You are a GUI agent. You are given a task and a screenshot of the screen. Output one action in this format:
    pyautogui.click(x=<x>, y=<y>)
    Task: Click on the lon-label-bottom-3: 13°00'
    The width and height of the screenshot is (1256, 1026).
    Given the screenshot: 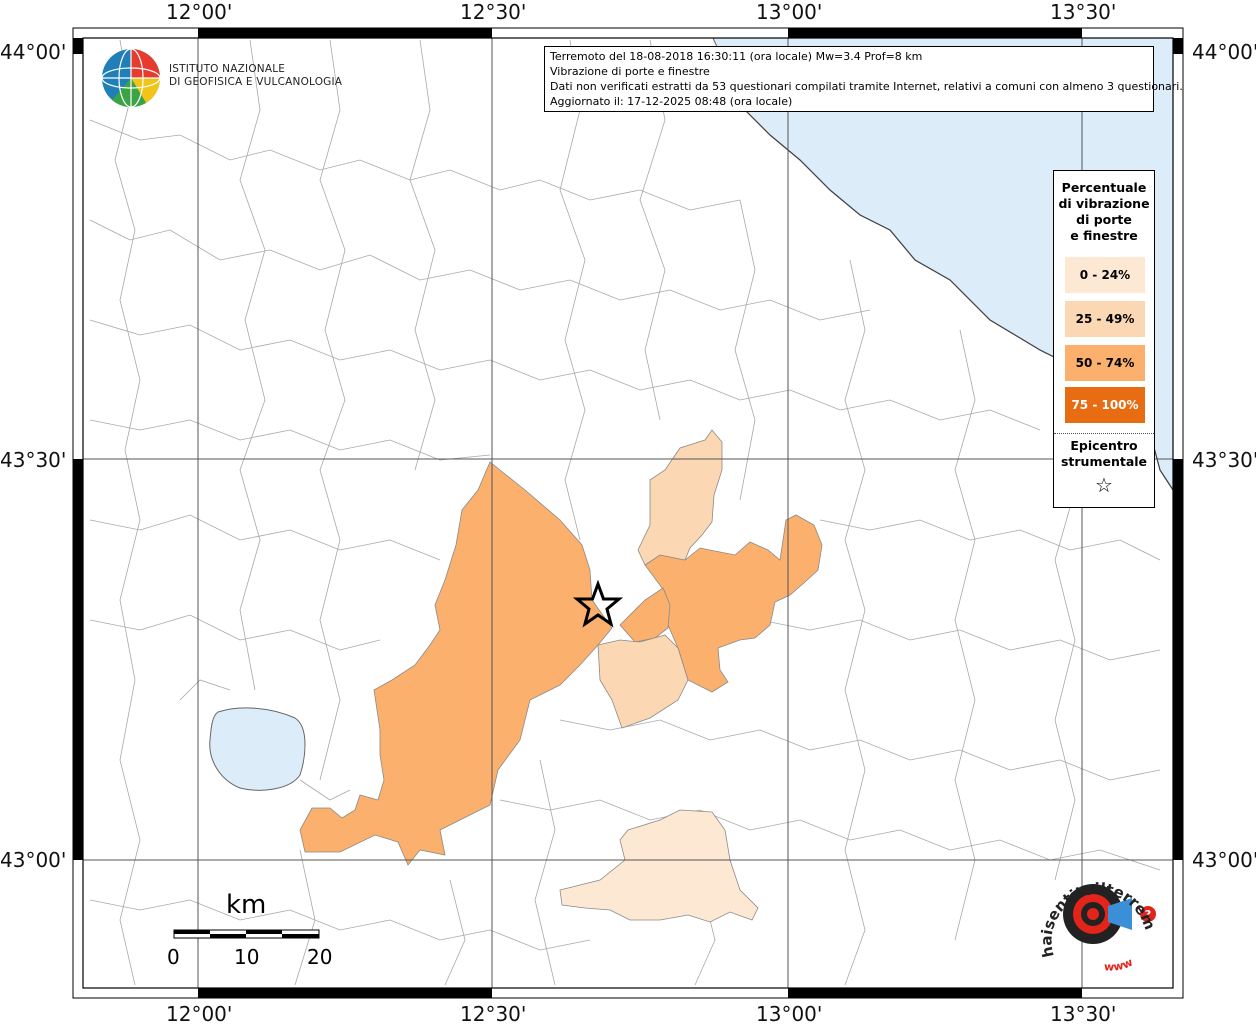 What is the action you would take?
    pyautogui.click(x=789, y=1014)
    